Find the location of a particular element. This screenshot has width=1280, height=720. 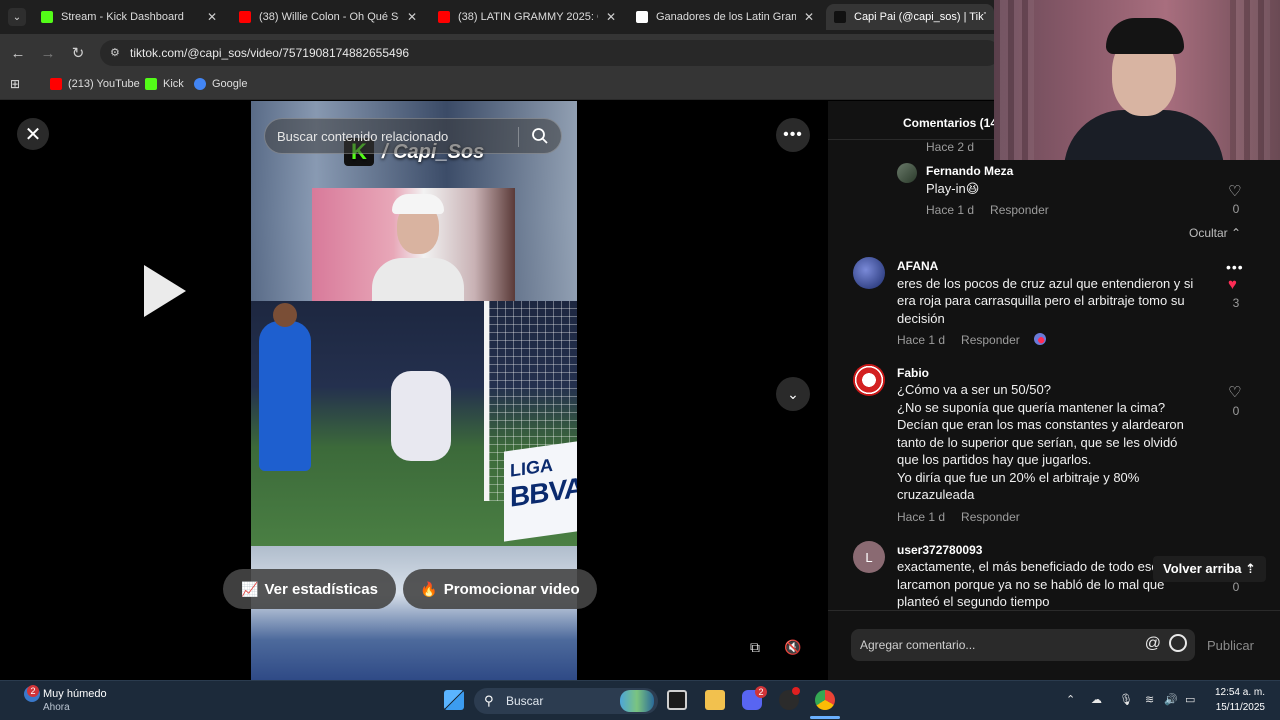

webcam-overlay is located at coordinates (1137, 80).